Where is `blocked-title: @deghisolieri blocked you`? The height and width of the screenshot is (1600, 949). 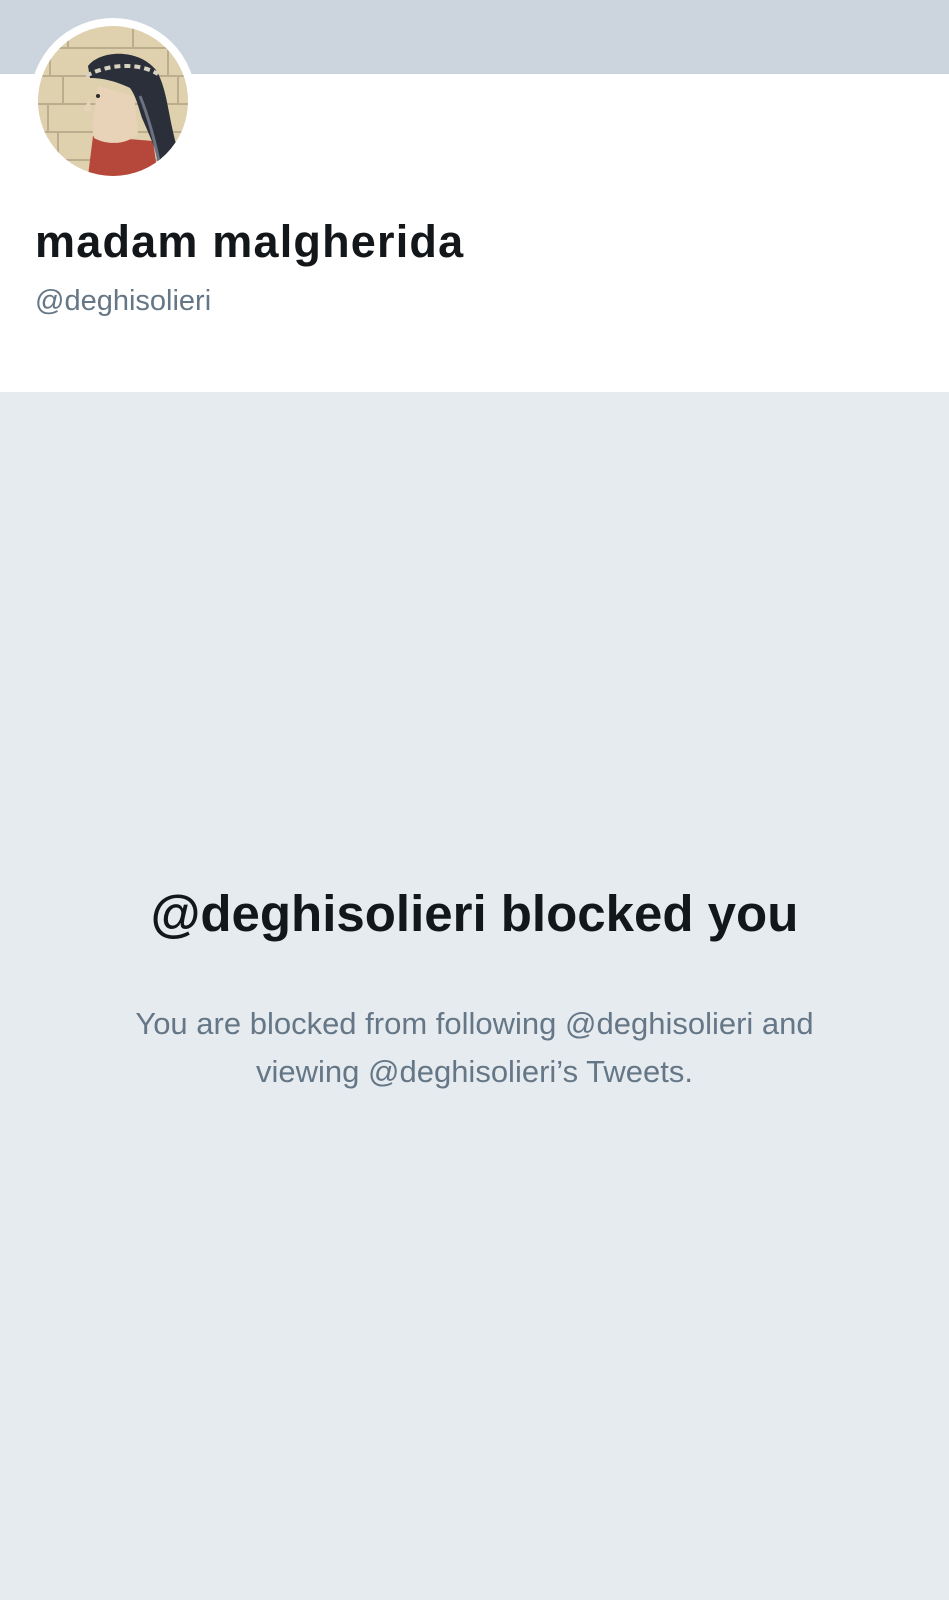
blocked-title: @deghisolieri blocked you is located at coordinates (474, 913).